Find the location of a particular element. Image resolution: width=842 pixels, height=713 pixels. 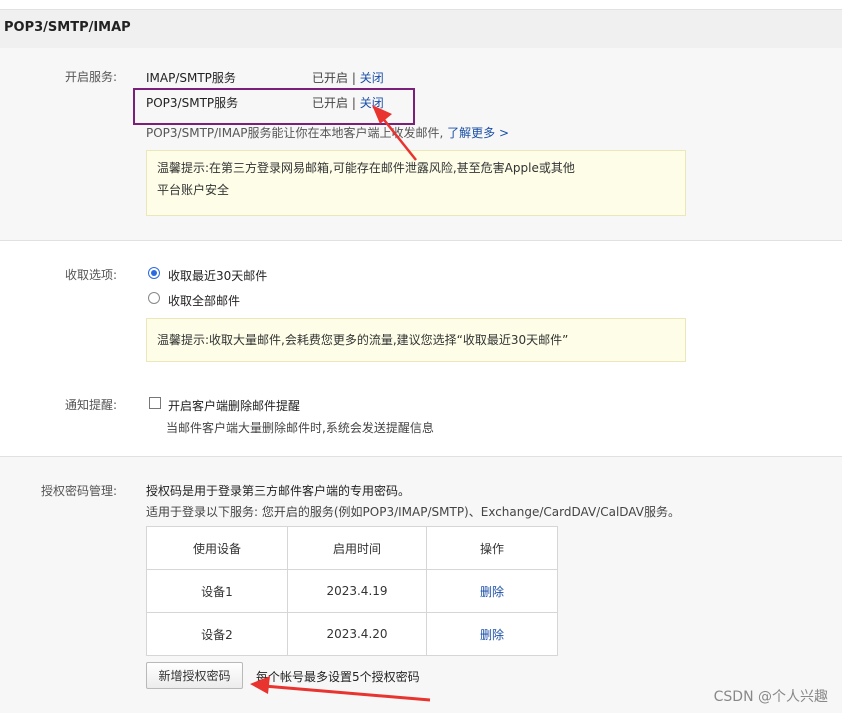

arrow-to-close-link is located at coordinates (394, 133).